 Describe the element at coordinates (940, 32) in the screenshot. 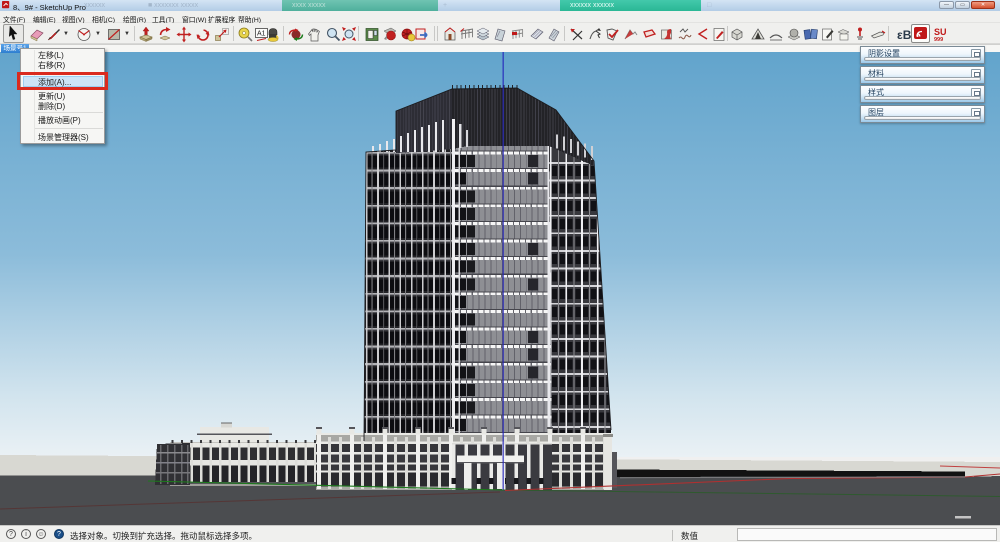

I see `svg-text: SU` at that location.